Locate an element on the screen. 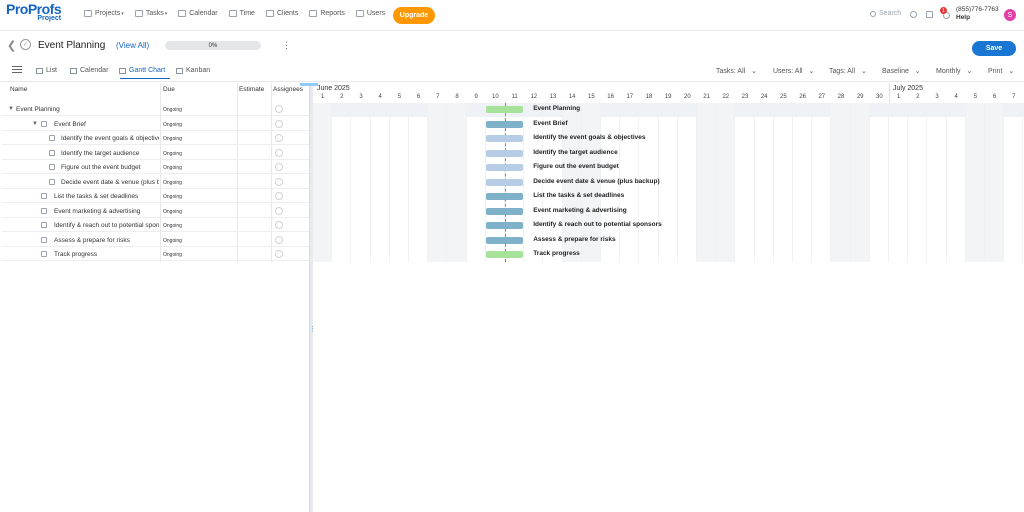 This screenshot has height=512, width=1024. upgrade-button: Upgrade is located at coordinates (414, 15).